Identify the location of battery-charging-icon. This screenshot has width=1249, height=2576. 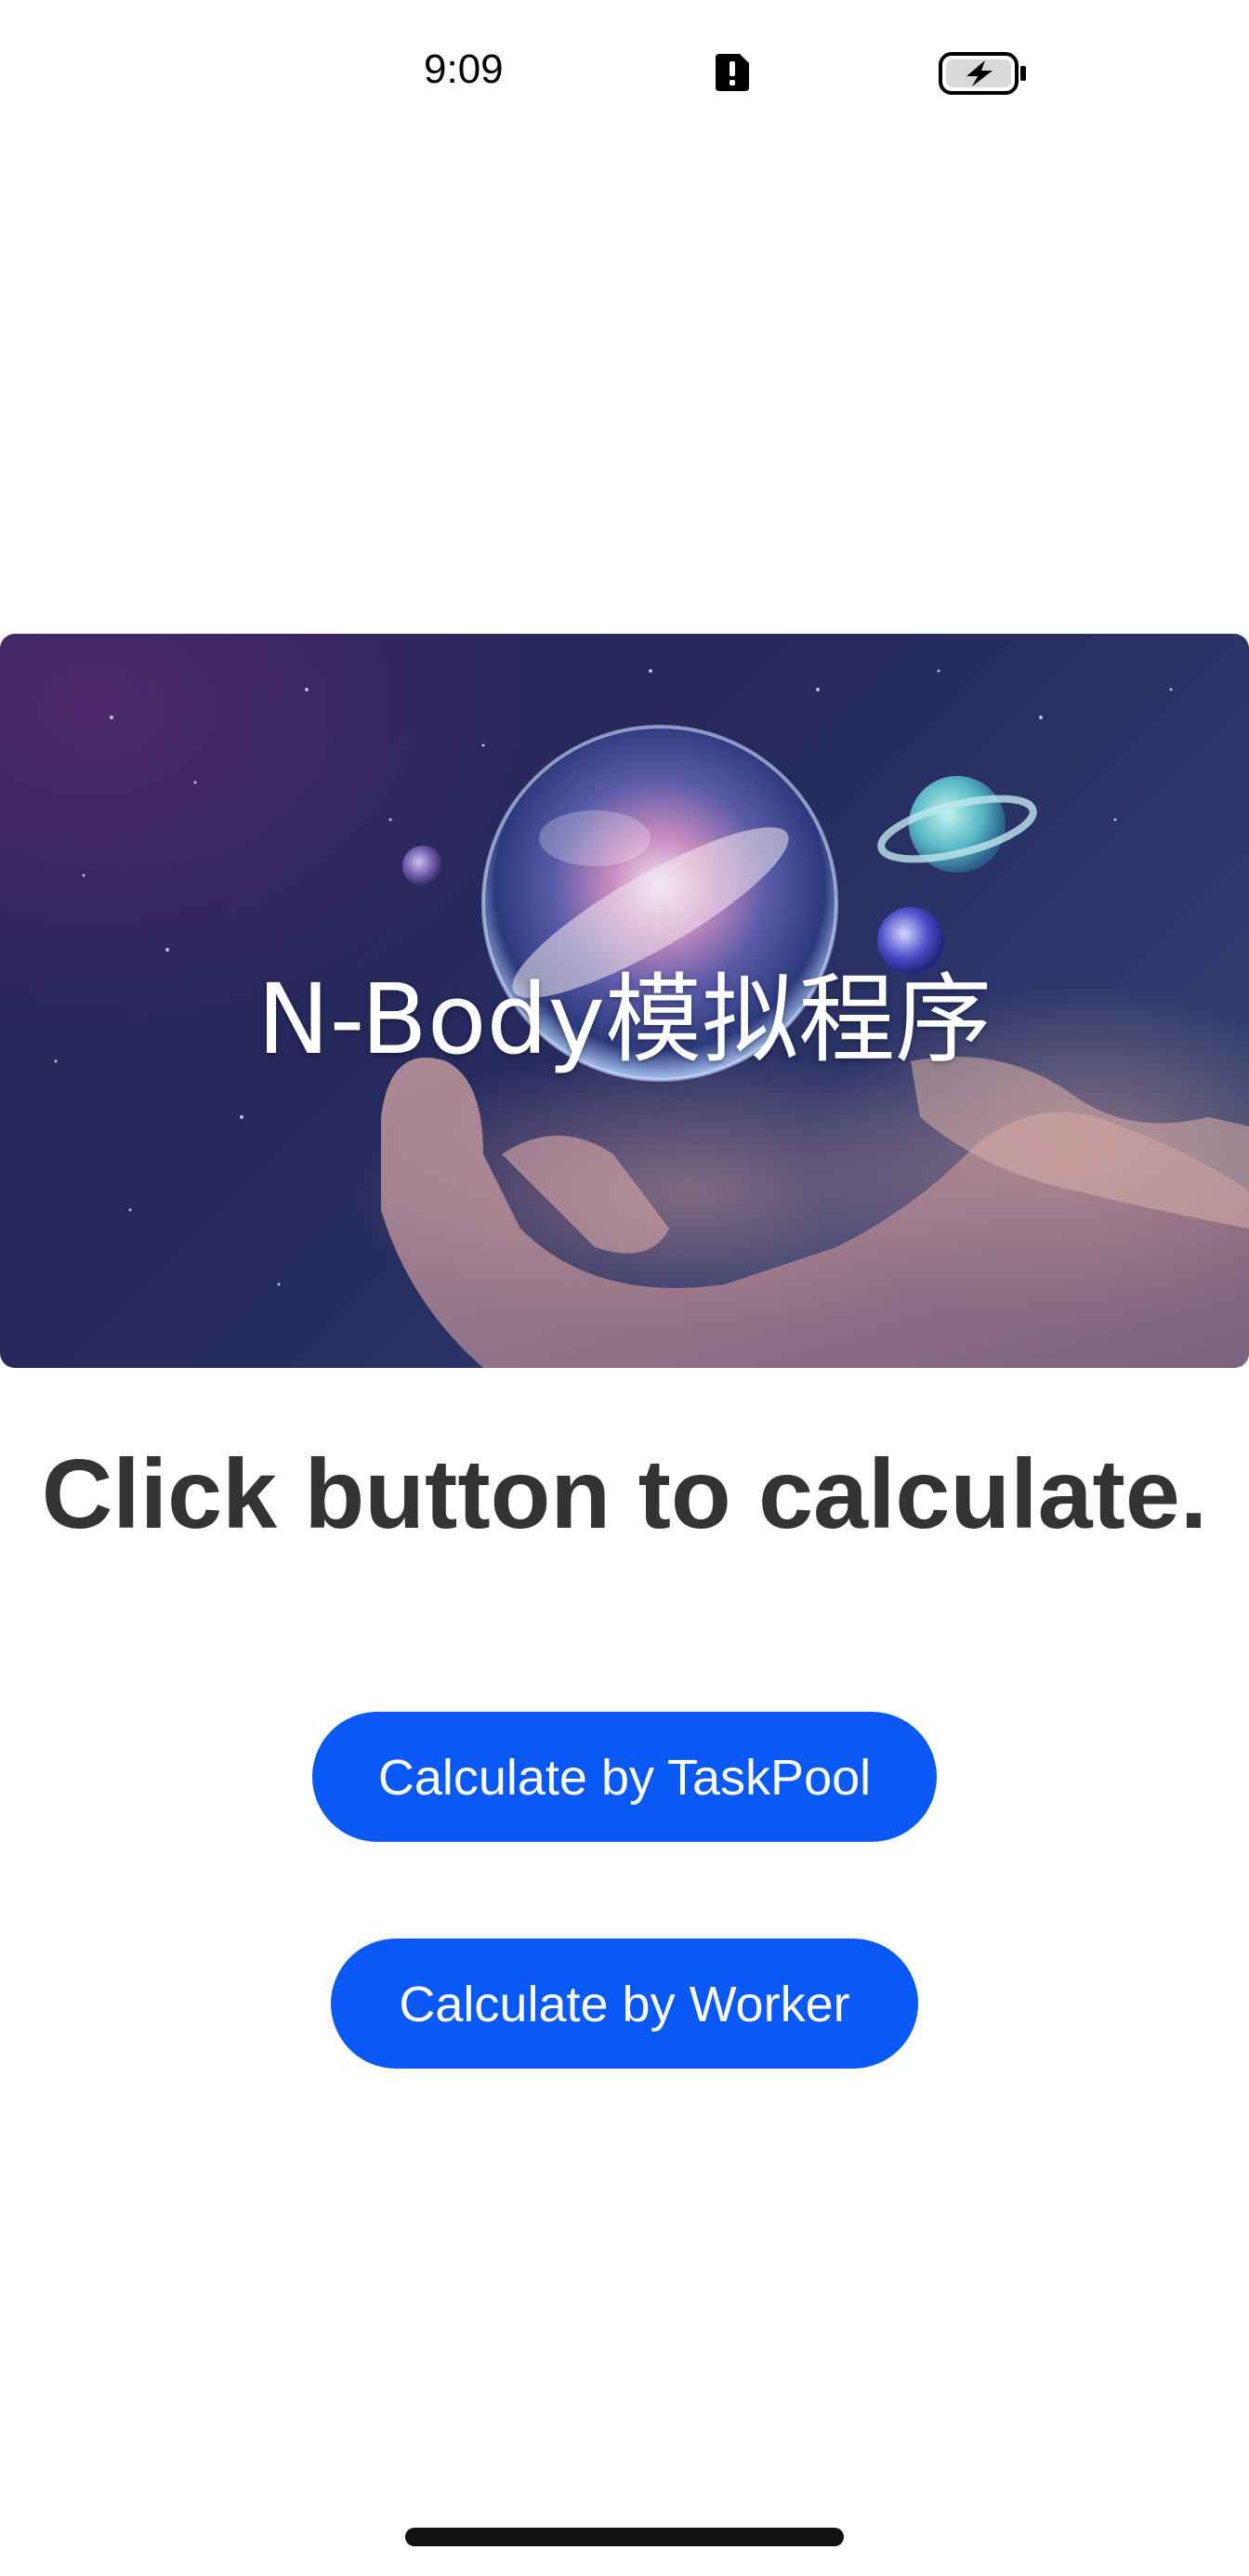
(983, 73).